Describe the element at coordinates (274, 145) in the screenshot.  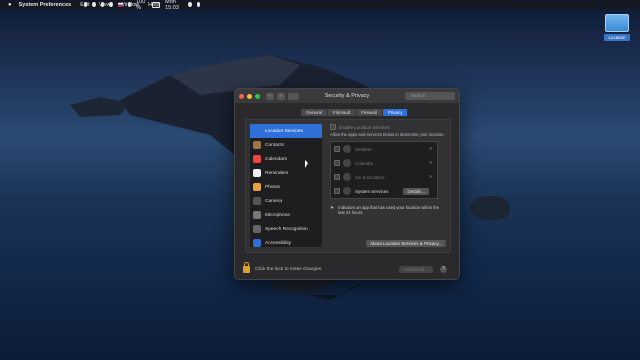
I see `privacy-item-label: Contacts` at that location.